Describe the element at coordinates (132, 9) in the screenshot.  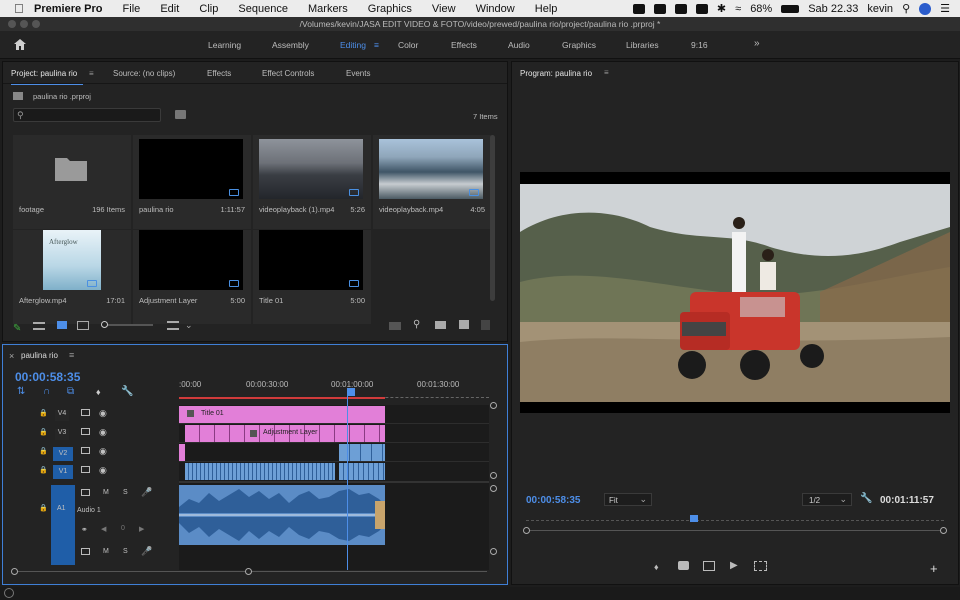
I see `menu-file: File` at that location.